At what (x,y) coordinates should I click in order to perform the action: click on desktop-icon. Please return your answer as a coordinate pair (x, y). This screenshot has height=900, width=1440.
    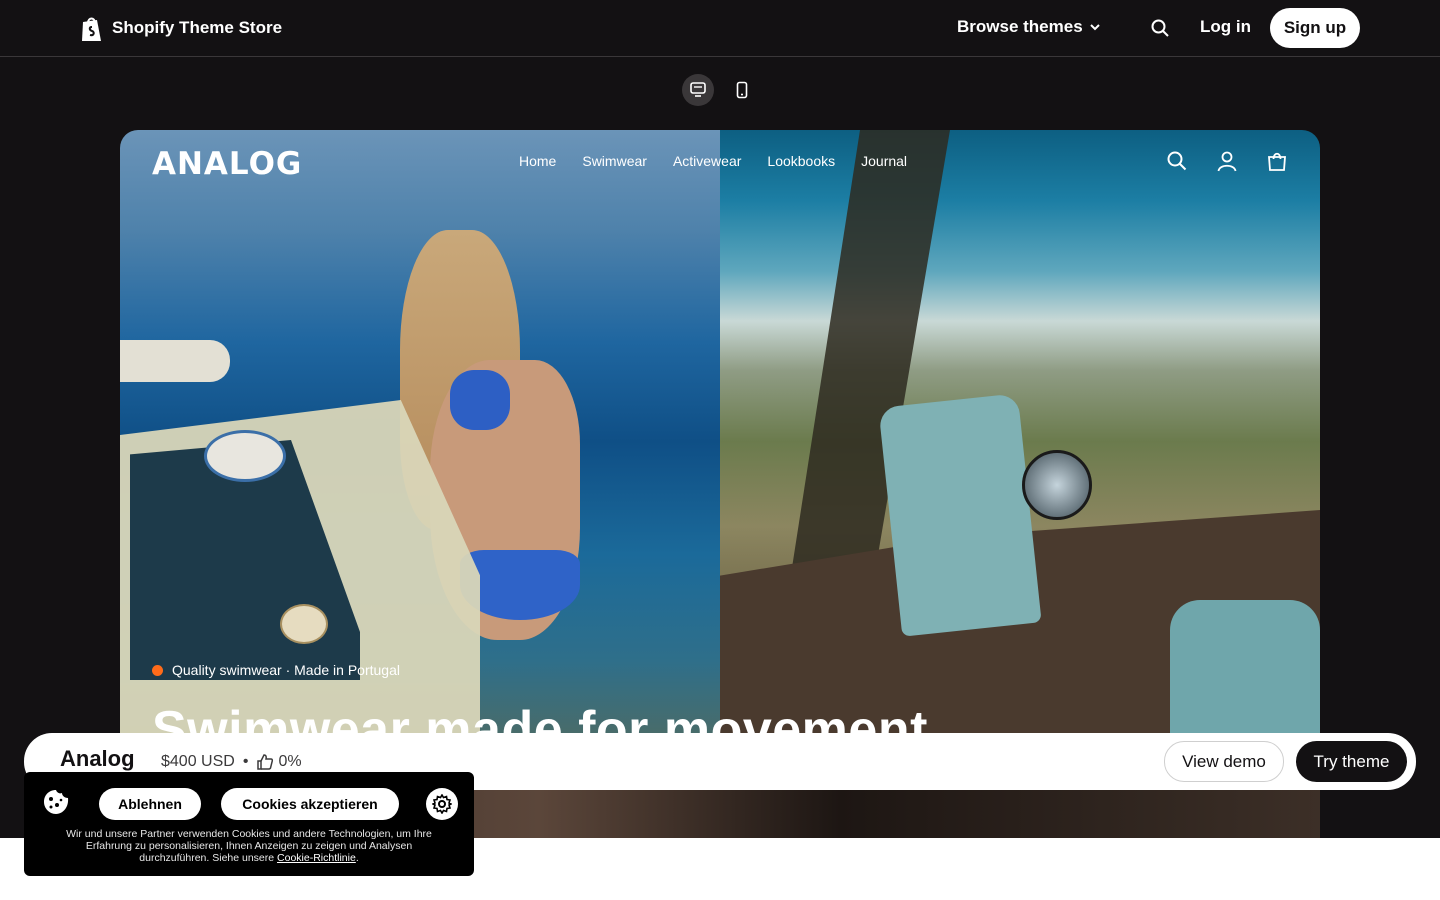
    Looking at the image, I should click on (698, 89).